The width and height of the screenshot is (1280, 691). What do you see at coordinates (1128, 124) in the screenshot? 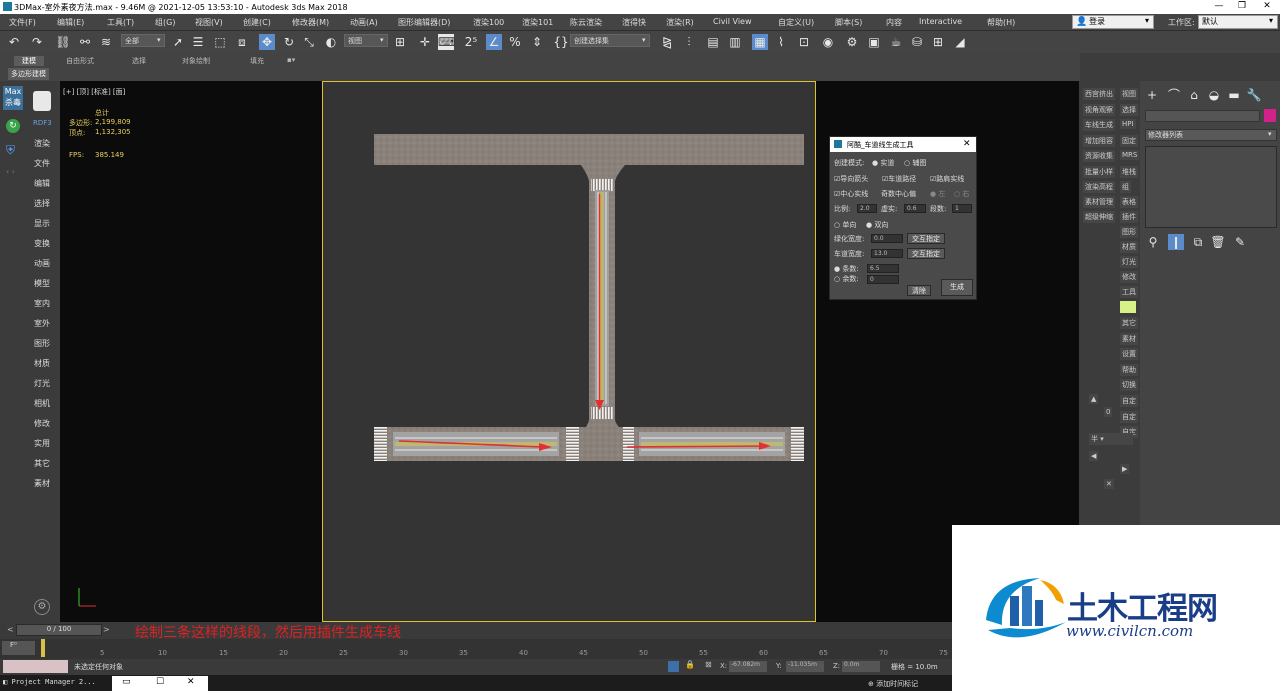
I see `right-item2-2: HPI` at bounding box center [1128, 124].